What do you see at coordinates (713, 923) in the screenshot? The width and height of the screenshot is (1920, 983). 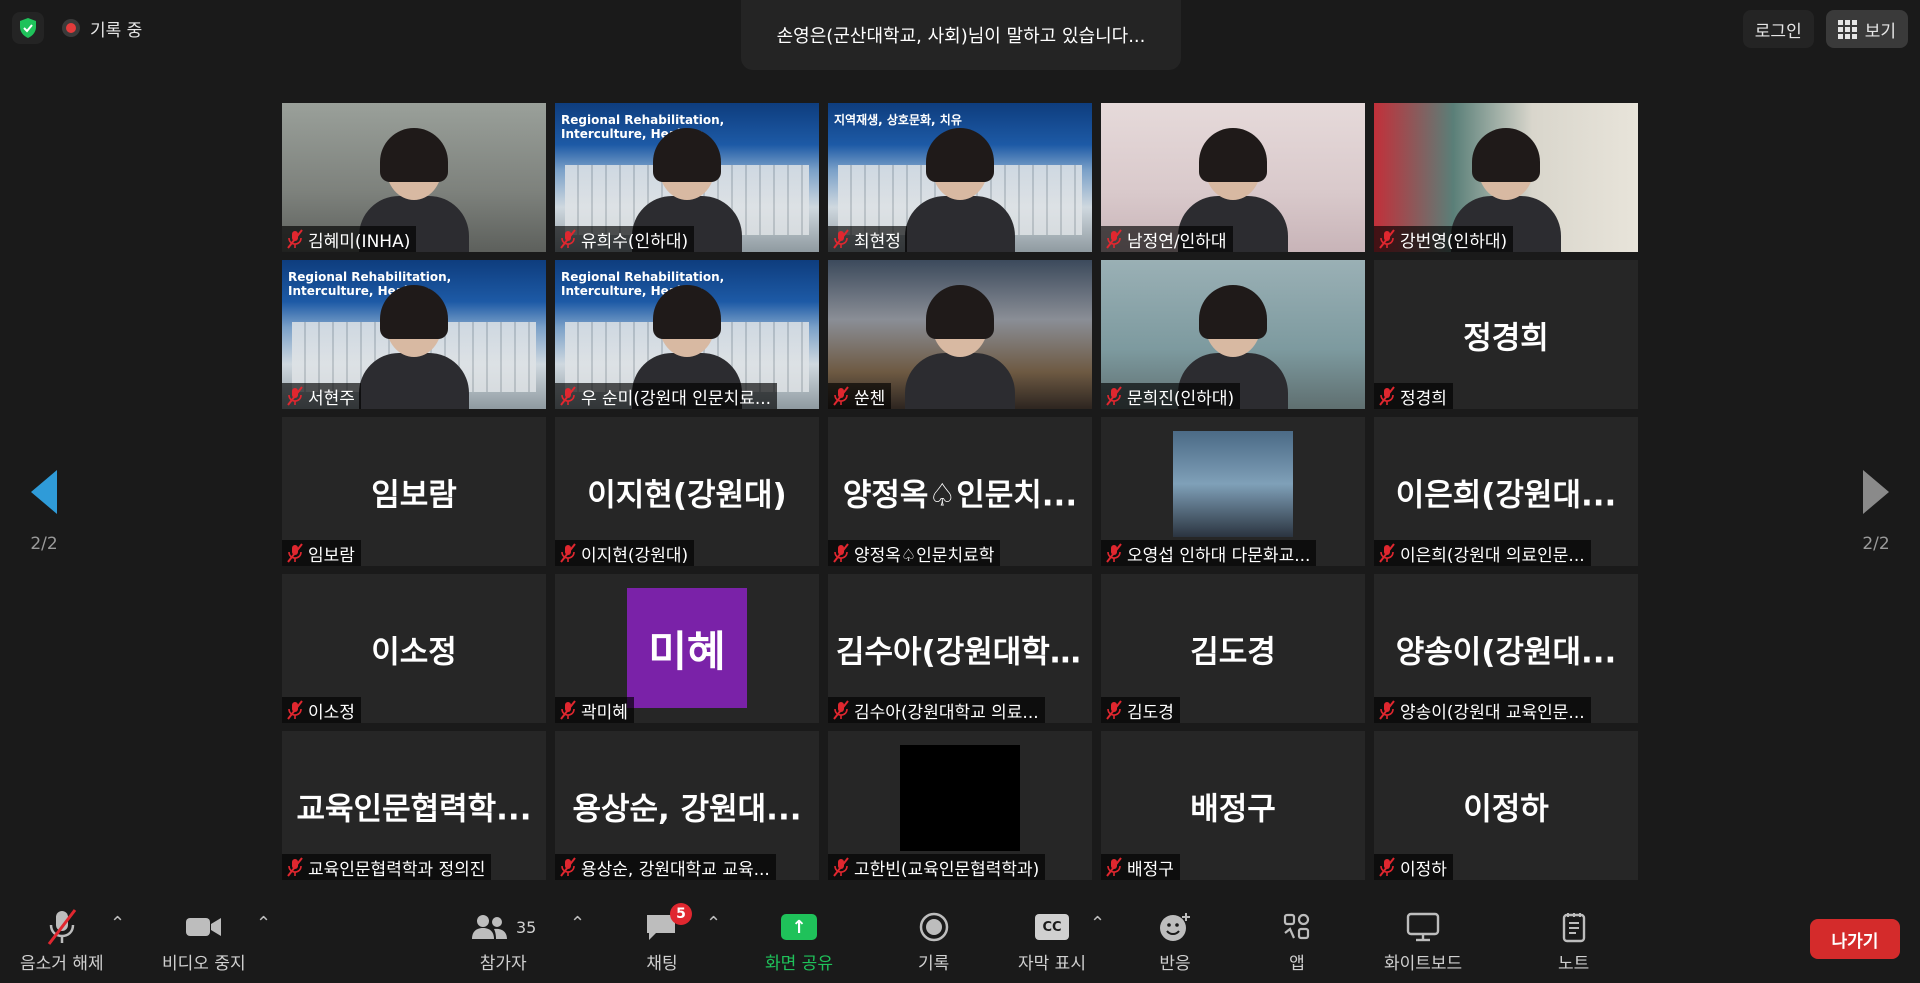 I see `chat-options-caret-icon: ⌃` at bounding box center [713, 923].